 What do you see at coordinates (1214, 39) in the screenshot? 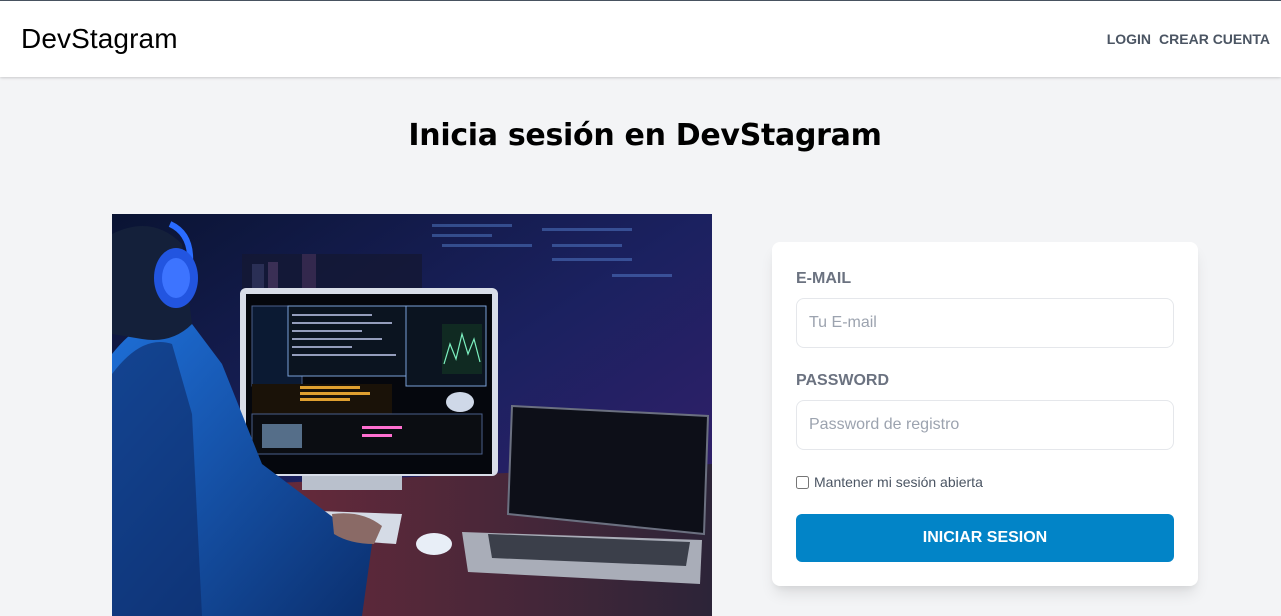
I see `nav-create-account-link: CREAR CUENTA` at bounding box center [1214, 39].